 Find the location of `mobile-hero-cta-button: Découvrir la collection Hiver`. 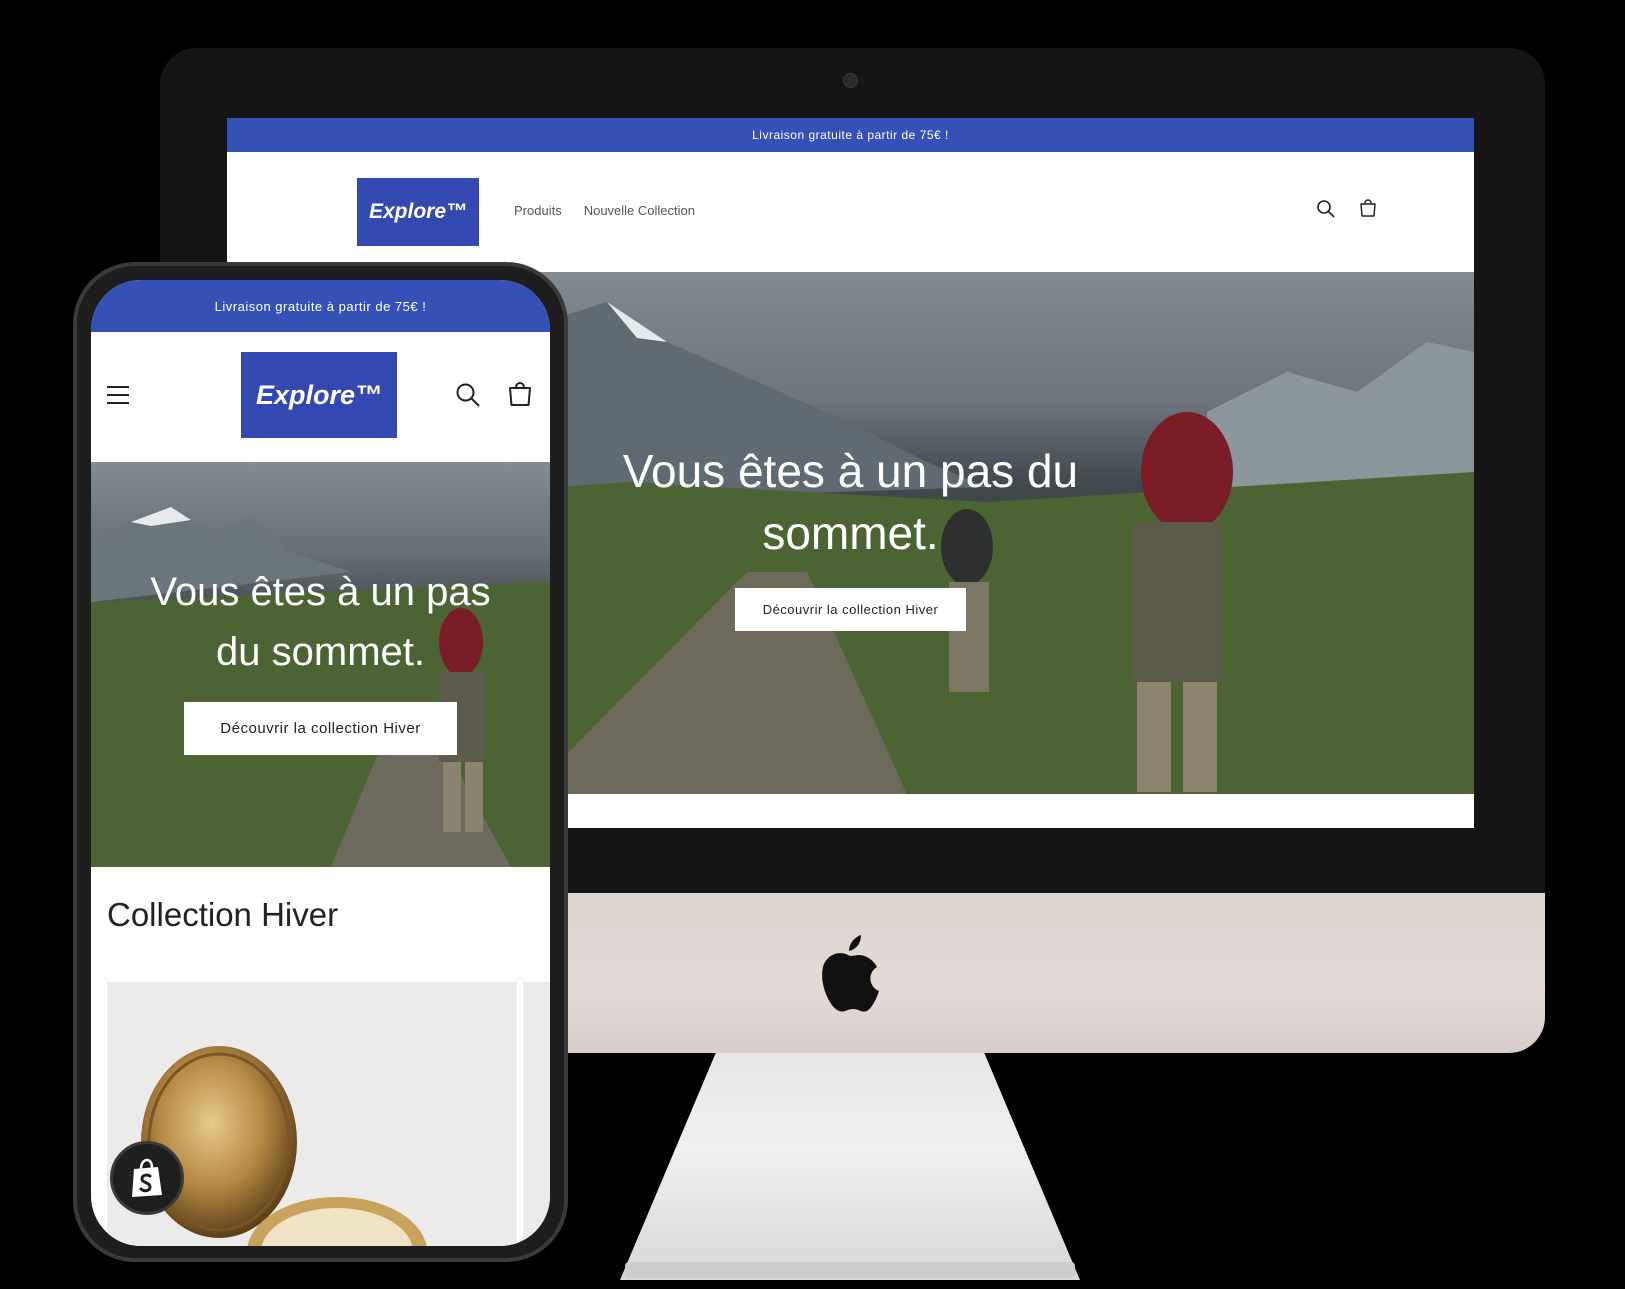

mobile-hero-cta-button: Découvrir la collection Hiver is located at coordinates (320, 728).